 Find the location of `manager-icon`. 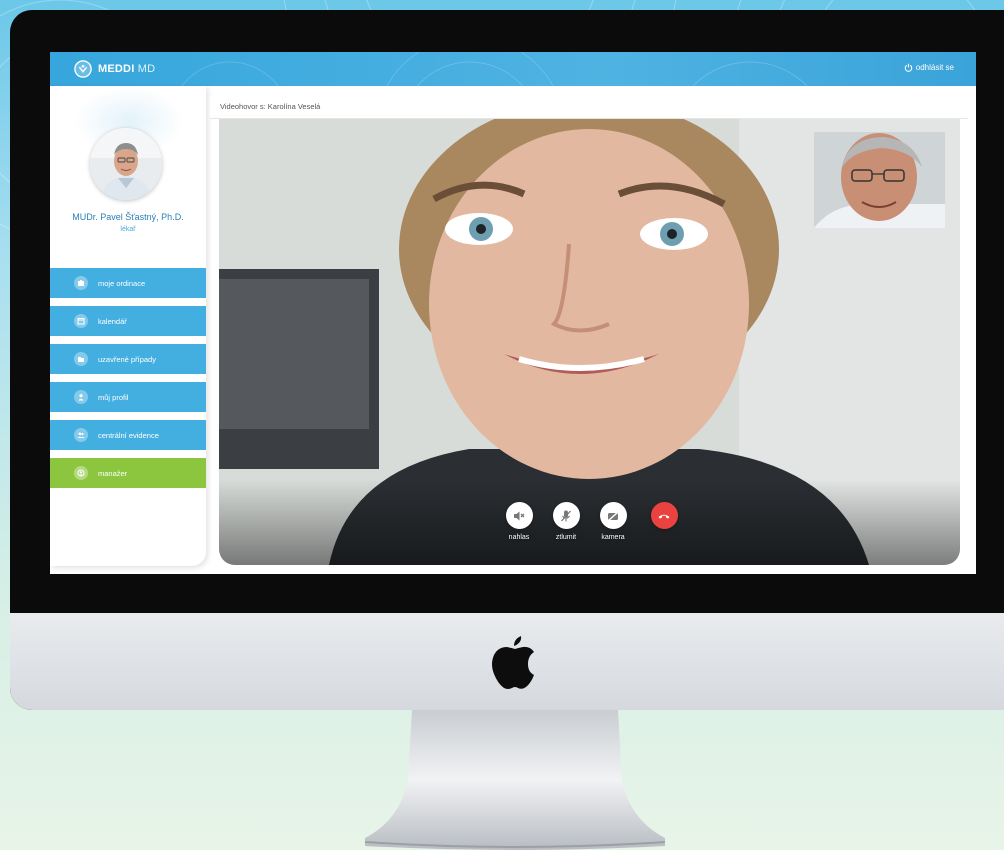

manager-icon is located at coordinates (81, 473).